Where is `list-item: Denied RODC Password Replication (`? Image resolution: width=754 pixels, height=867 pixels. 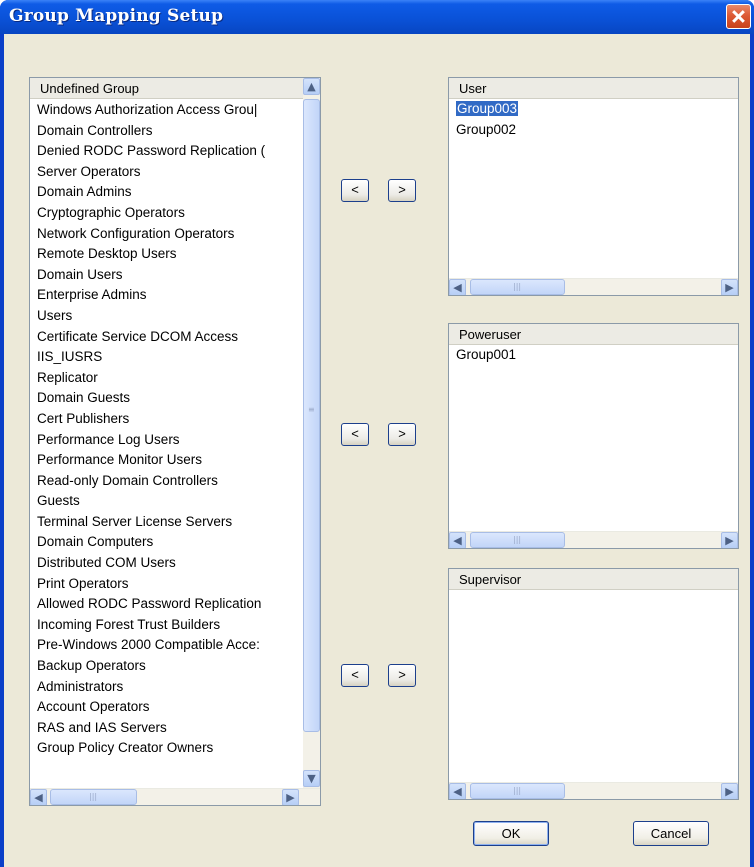 list-item: Denied RODC Password Replication ( is located at coordinates (165, 151).